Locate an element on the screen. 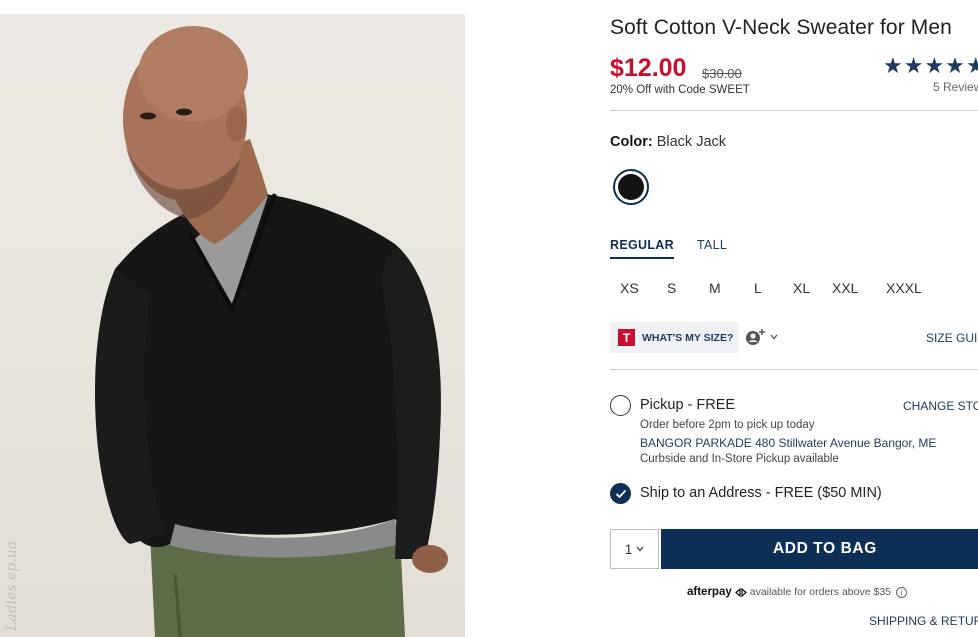  color-label-row: Color: Black Jack is located at coordinates (668, 142).